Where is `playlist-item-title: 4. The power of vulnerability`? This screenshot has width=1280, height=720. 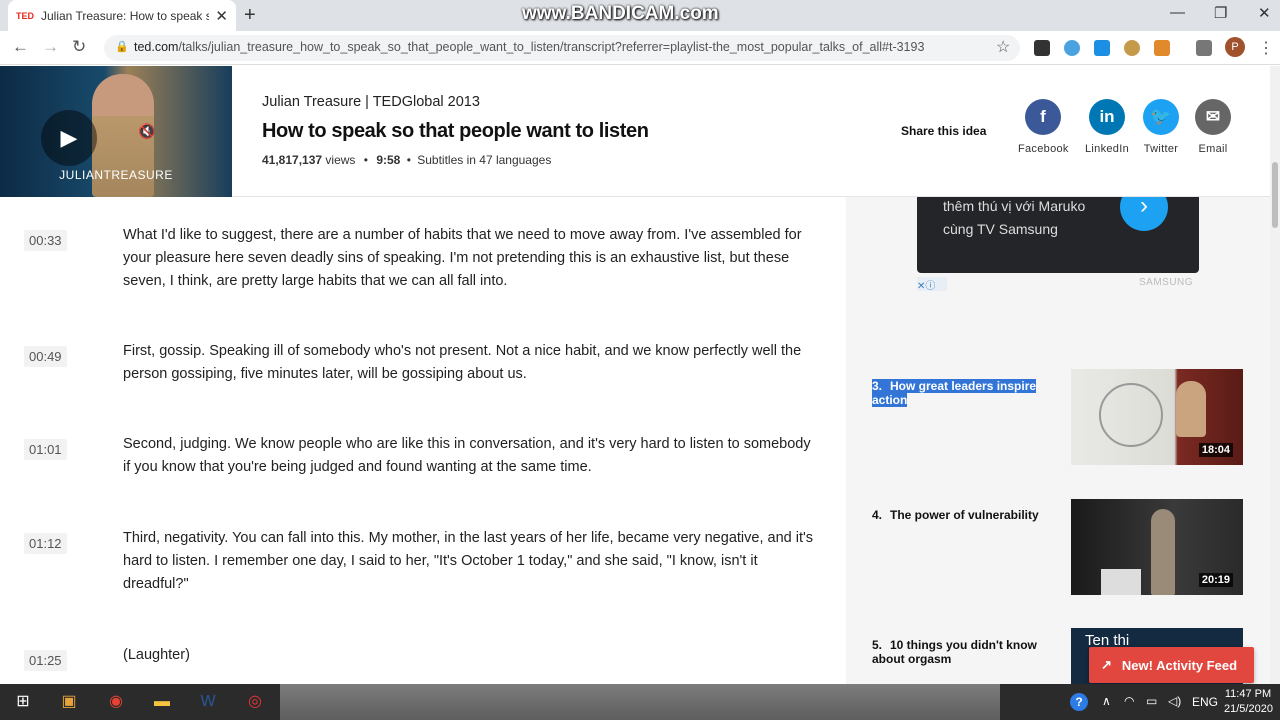
playlist-item-title: 4. The power of vulnerability is located at coordinates (967, 515).